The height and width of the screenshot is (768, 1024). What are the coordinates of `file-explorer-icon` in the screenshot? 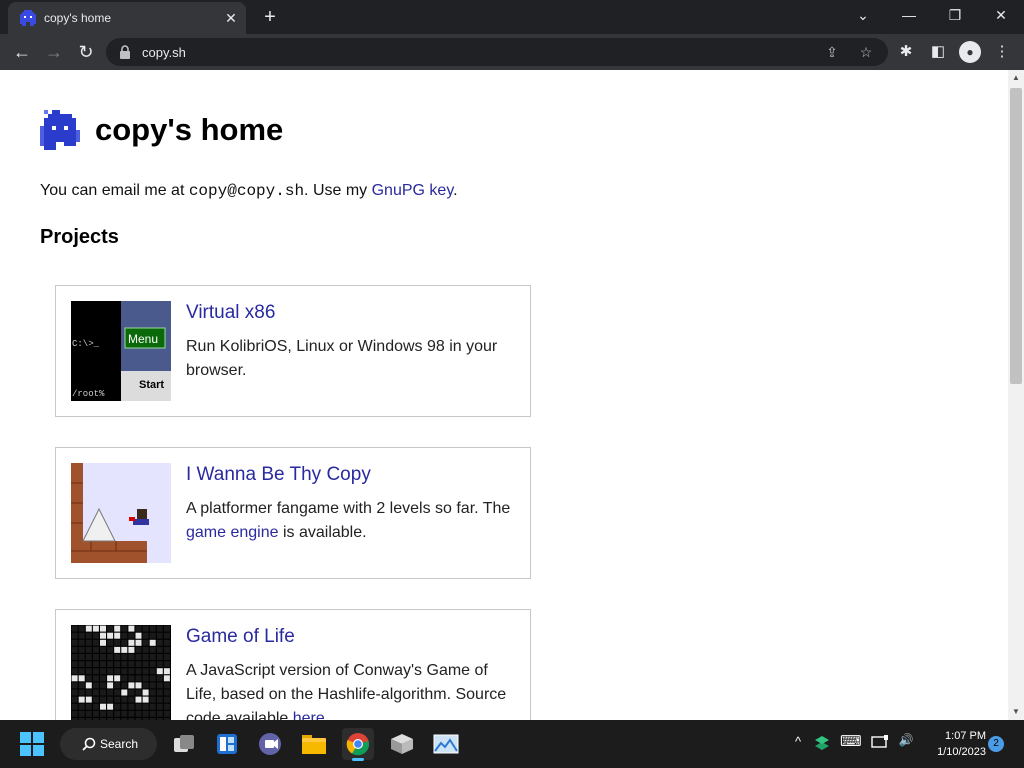 It's located at (314, 744).